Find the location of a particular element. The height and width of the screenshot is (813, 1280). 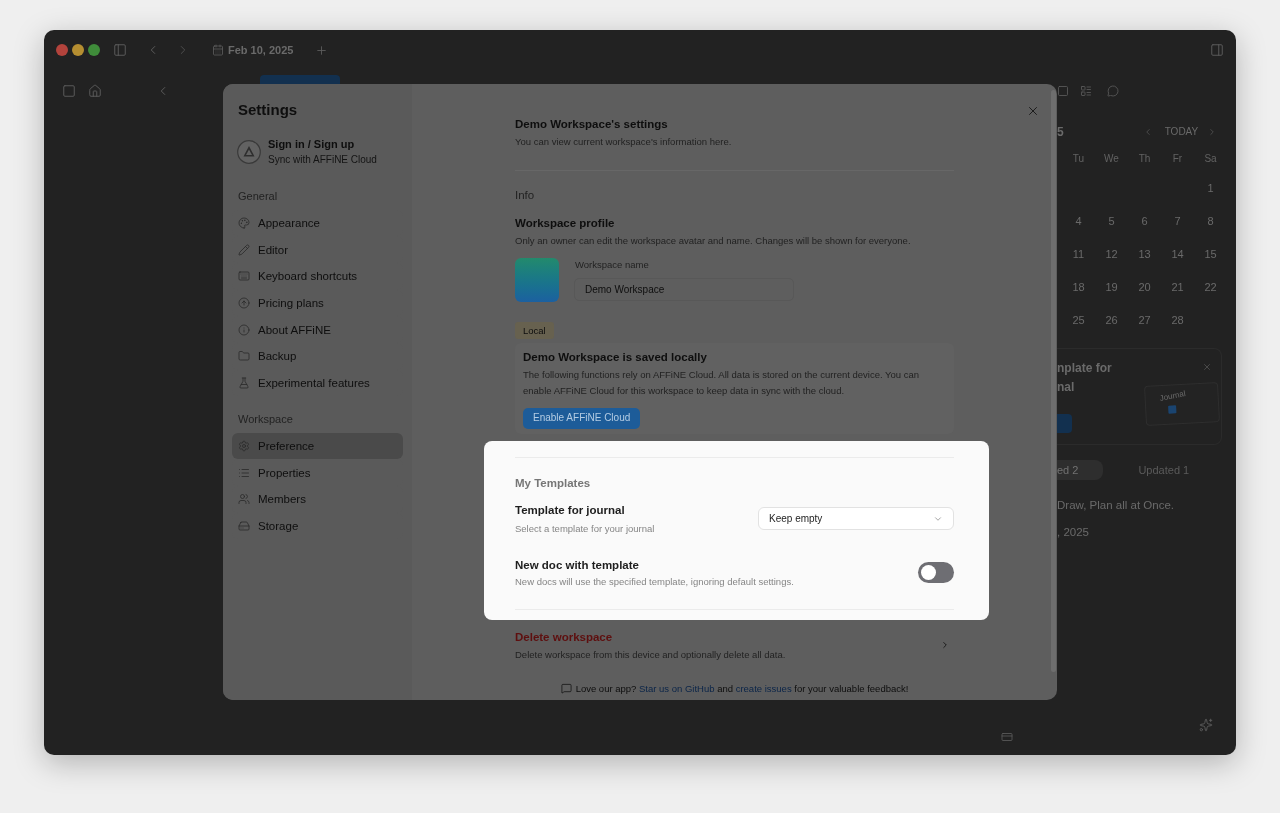

sidebar-toggle-icon is located at coordinates (120, 50).